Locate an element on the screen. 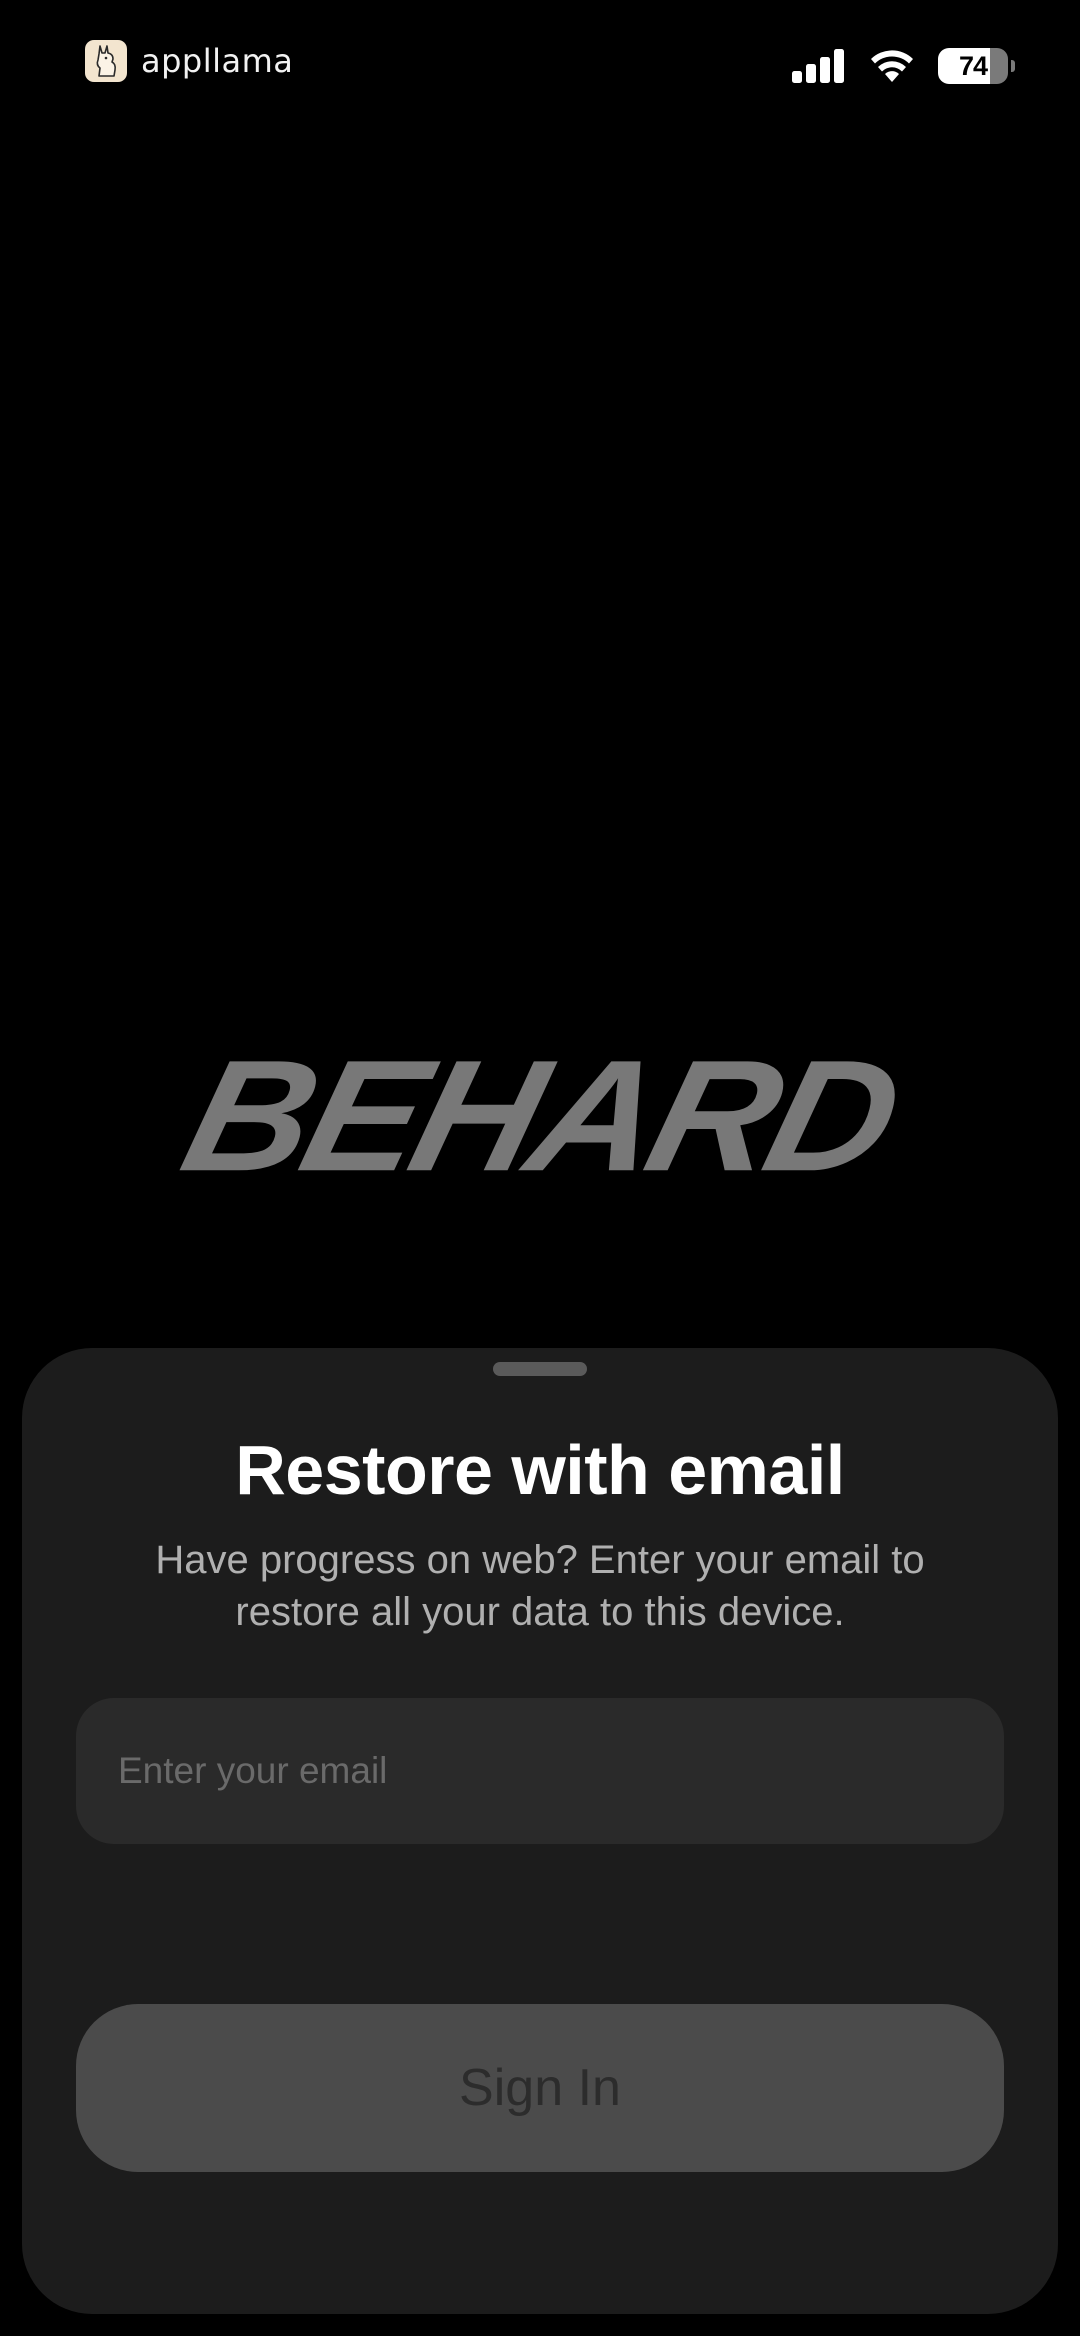  email-field is located at coordinates (540, 1771).